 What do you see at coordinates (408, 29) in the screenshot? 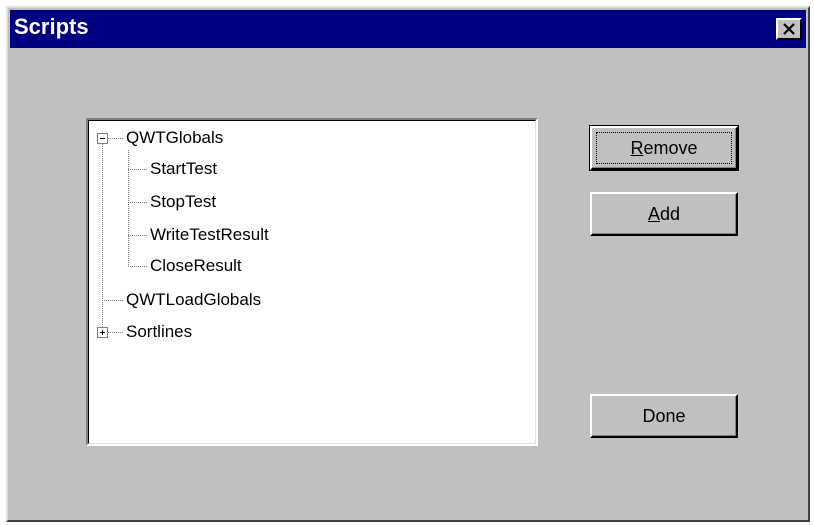
I see `title-bar: Scripts` at bounding box center [408, 29].